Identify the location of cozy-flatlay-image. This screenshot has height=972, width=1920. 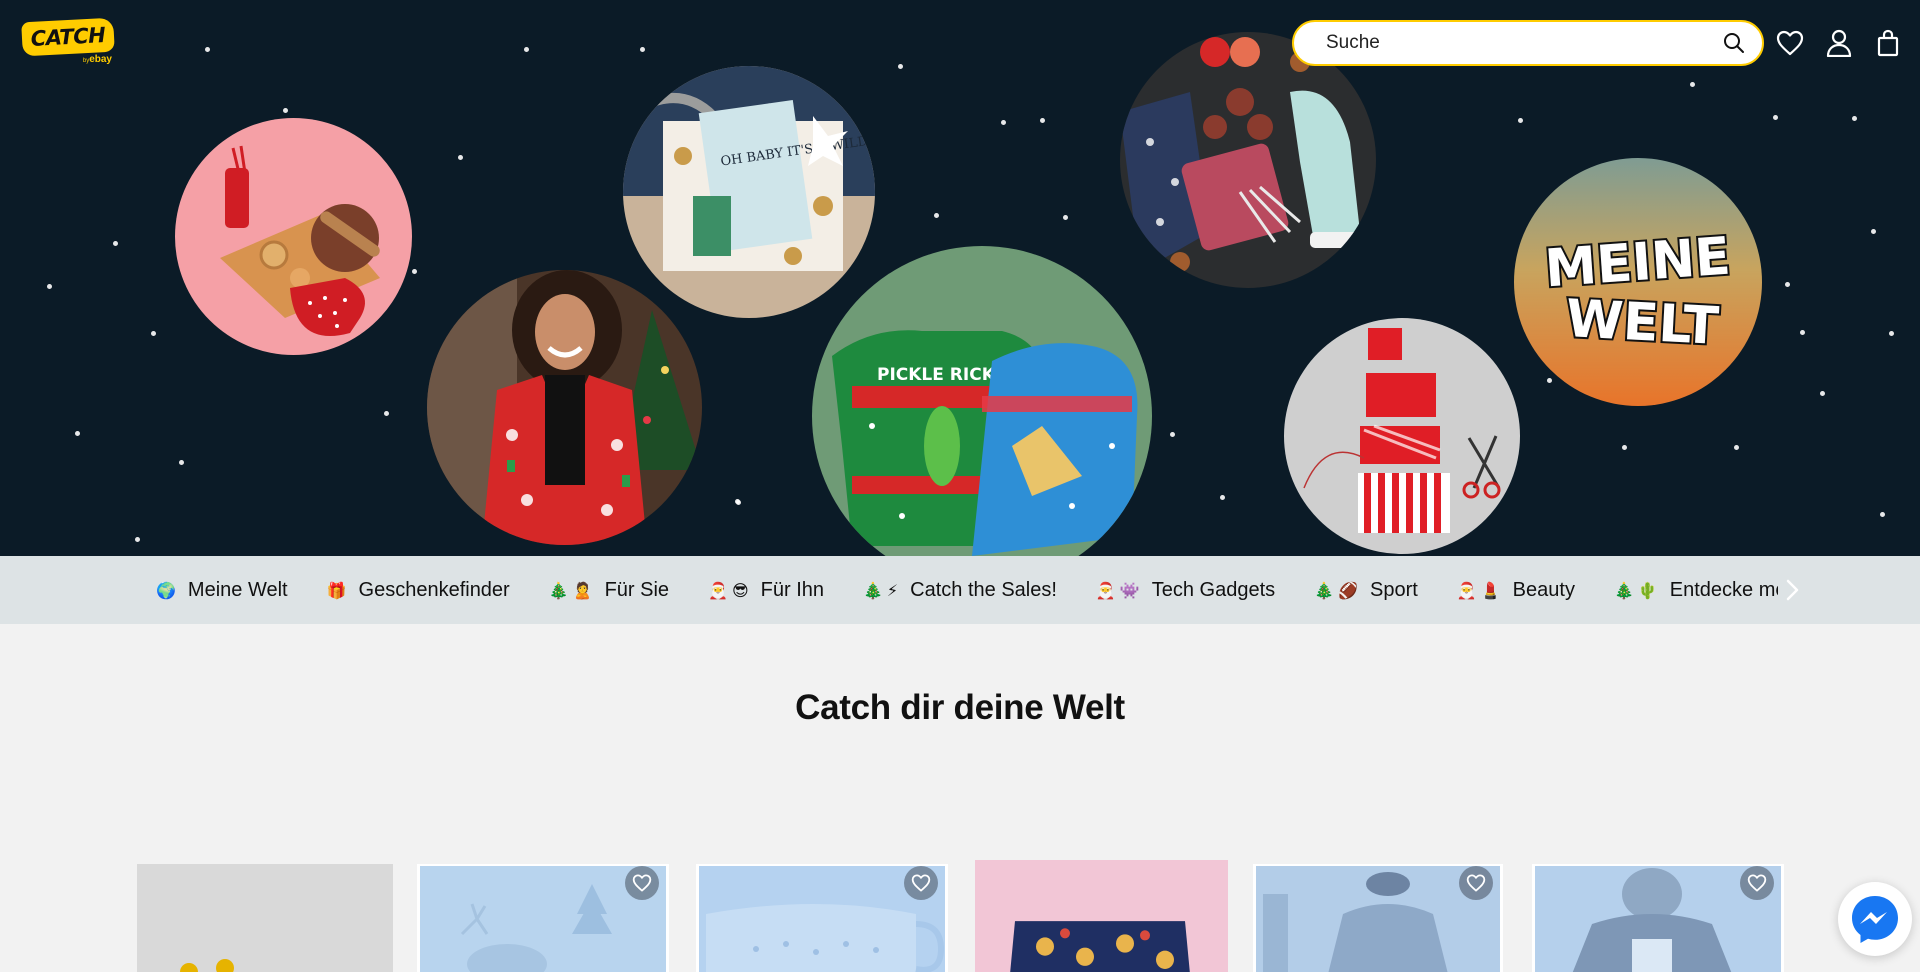
(1248, 160).